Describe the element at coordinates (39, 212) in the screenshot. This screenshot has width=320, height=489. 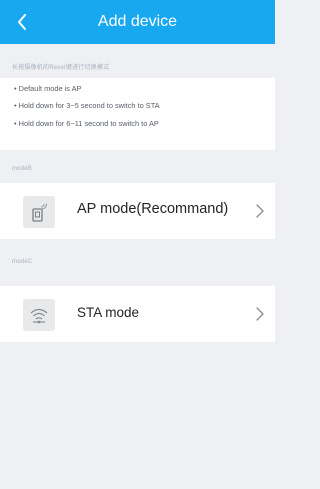
I see `router-device-icon` at that location.